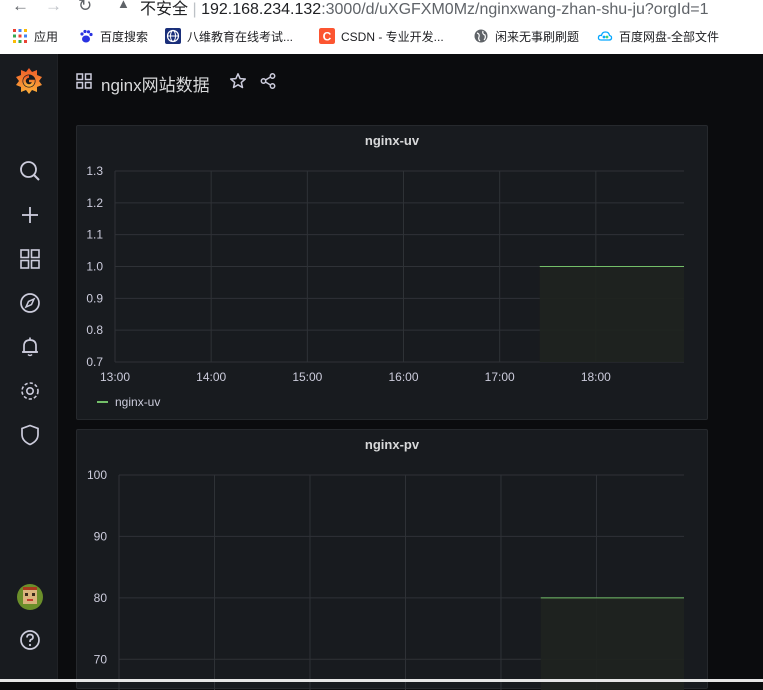 Image resolution: width=763 pixels, height=690 pixels. I want to click on bookmark-label: 应用, so click(46, 36).